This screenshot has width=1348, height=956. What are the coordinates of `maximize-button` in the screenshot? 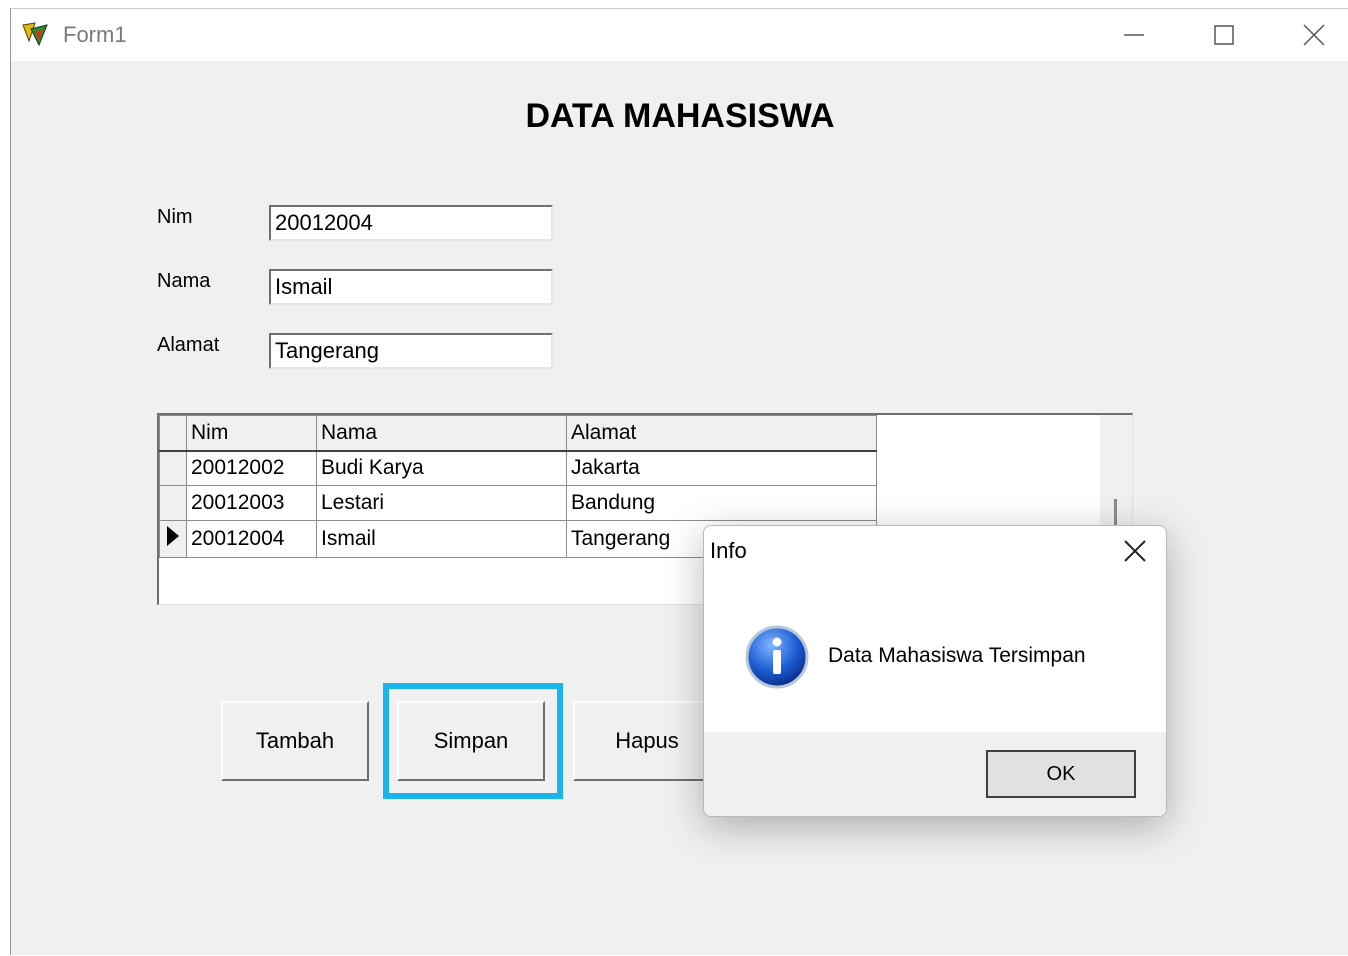 It's located at (1224, 35).